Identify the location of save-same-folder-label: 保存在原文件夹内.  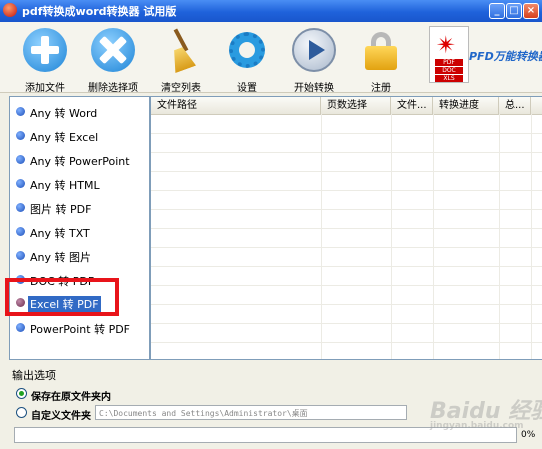
(71, 395).